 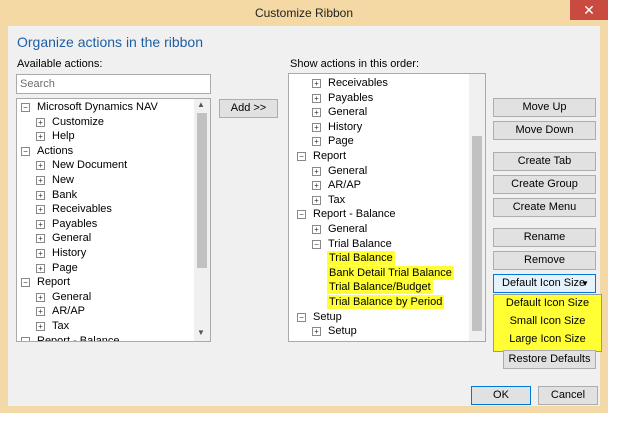 I want to click on option-small-icon-size: Small Icon Size, so click(x=547, y=321).